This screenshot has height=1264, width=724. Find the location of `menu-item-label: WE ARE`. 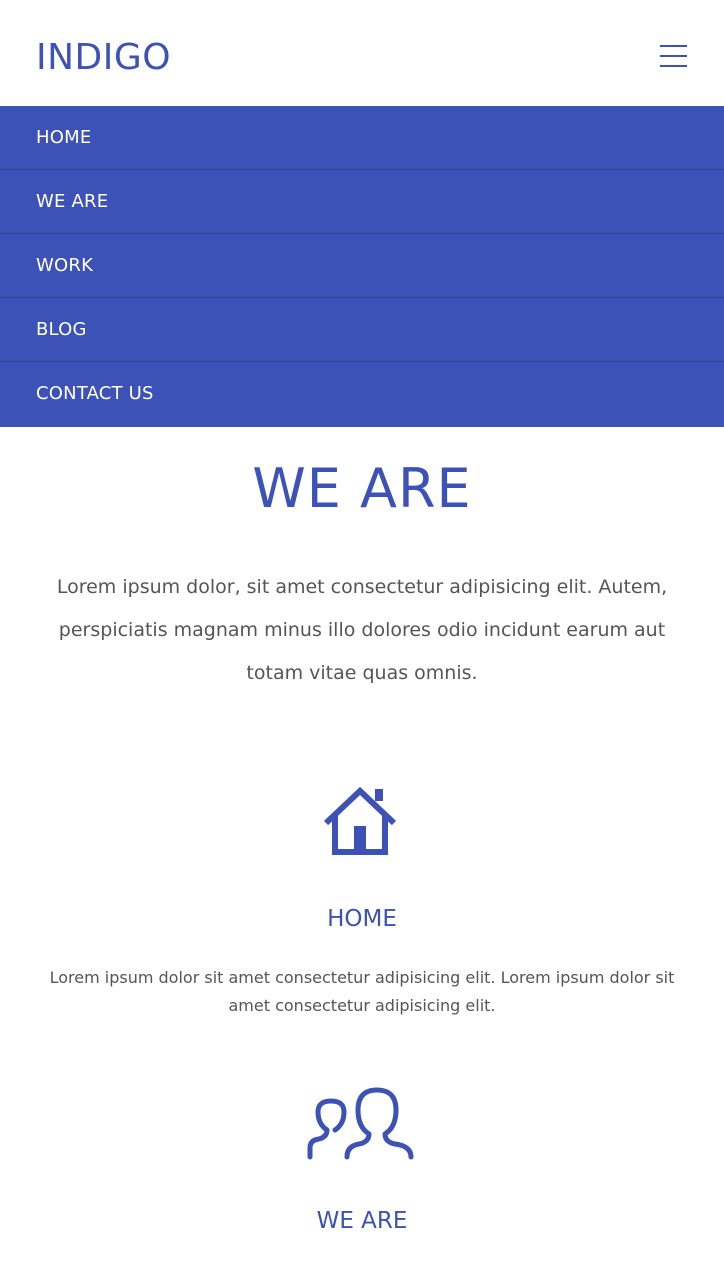

menu-item-label: WE ARE is located at coordinates (72, 201).